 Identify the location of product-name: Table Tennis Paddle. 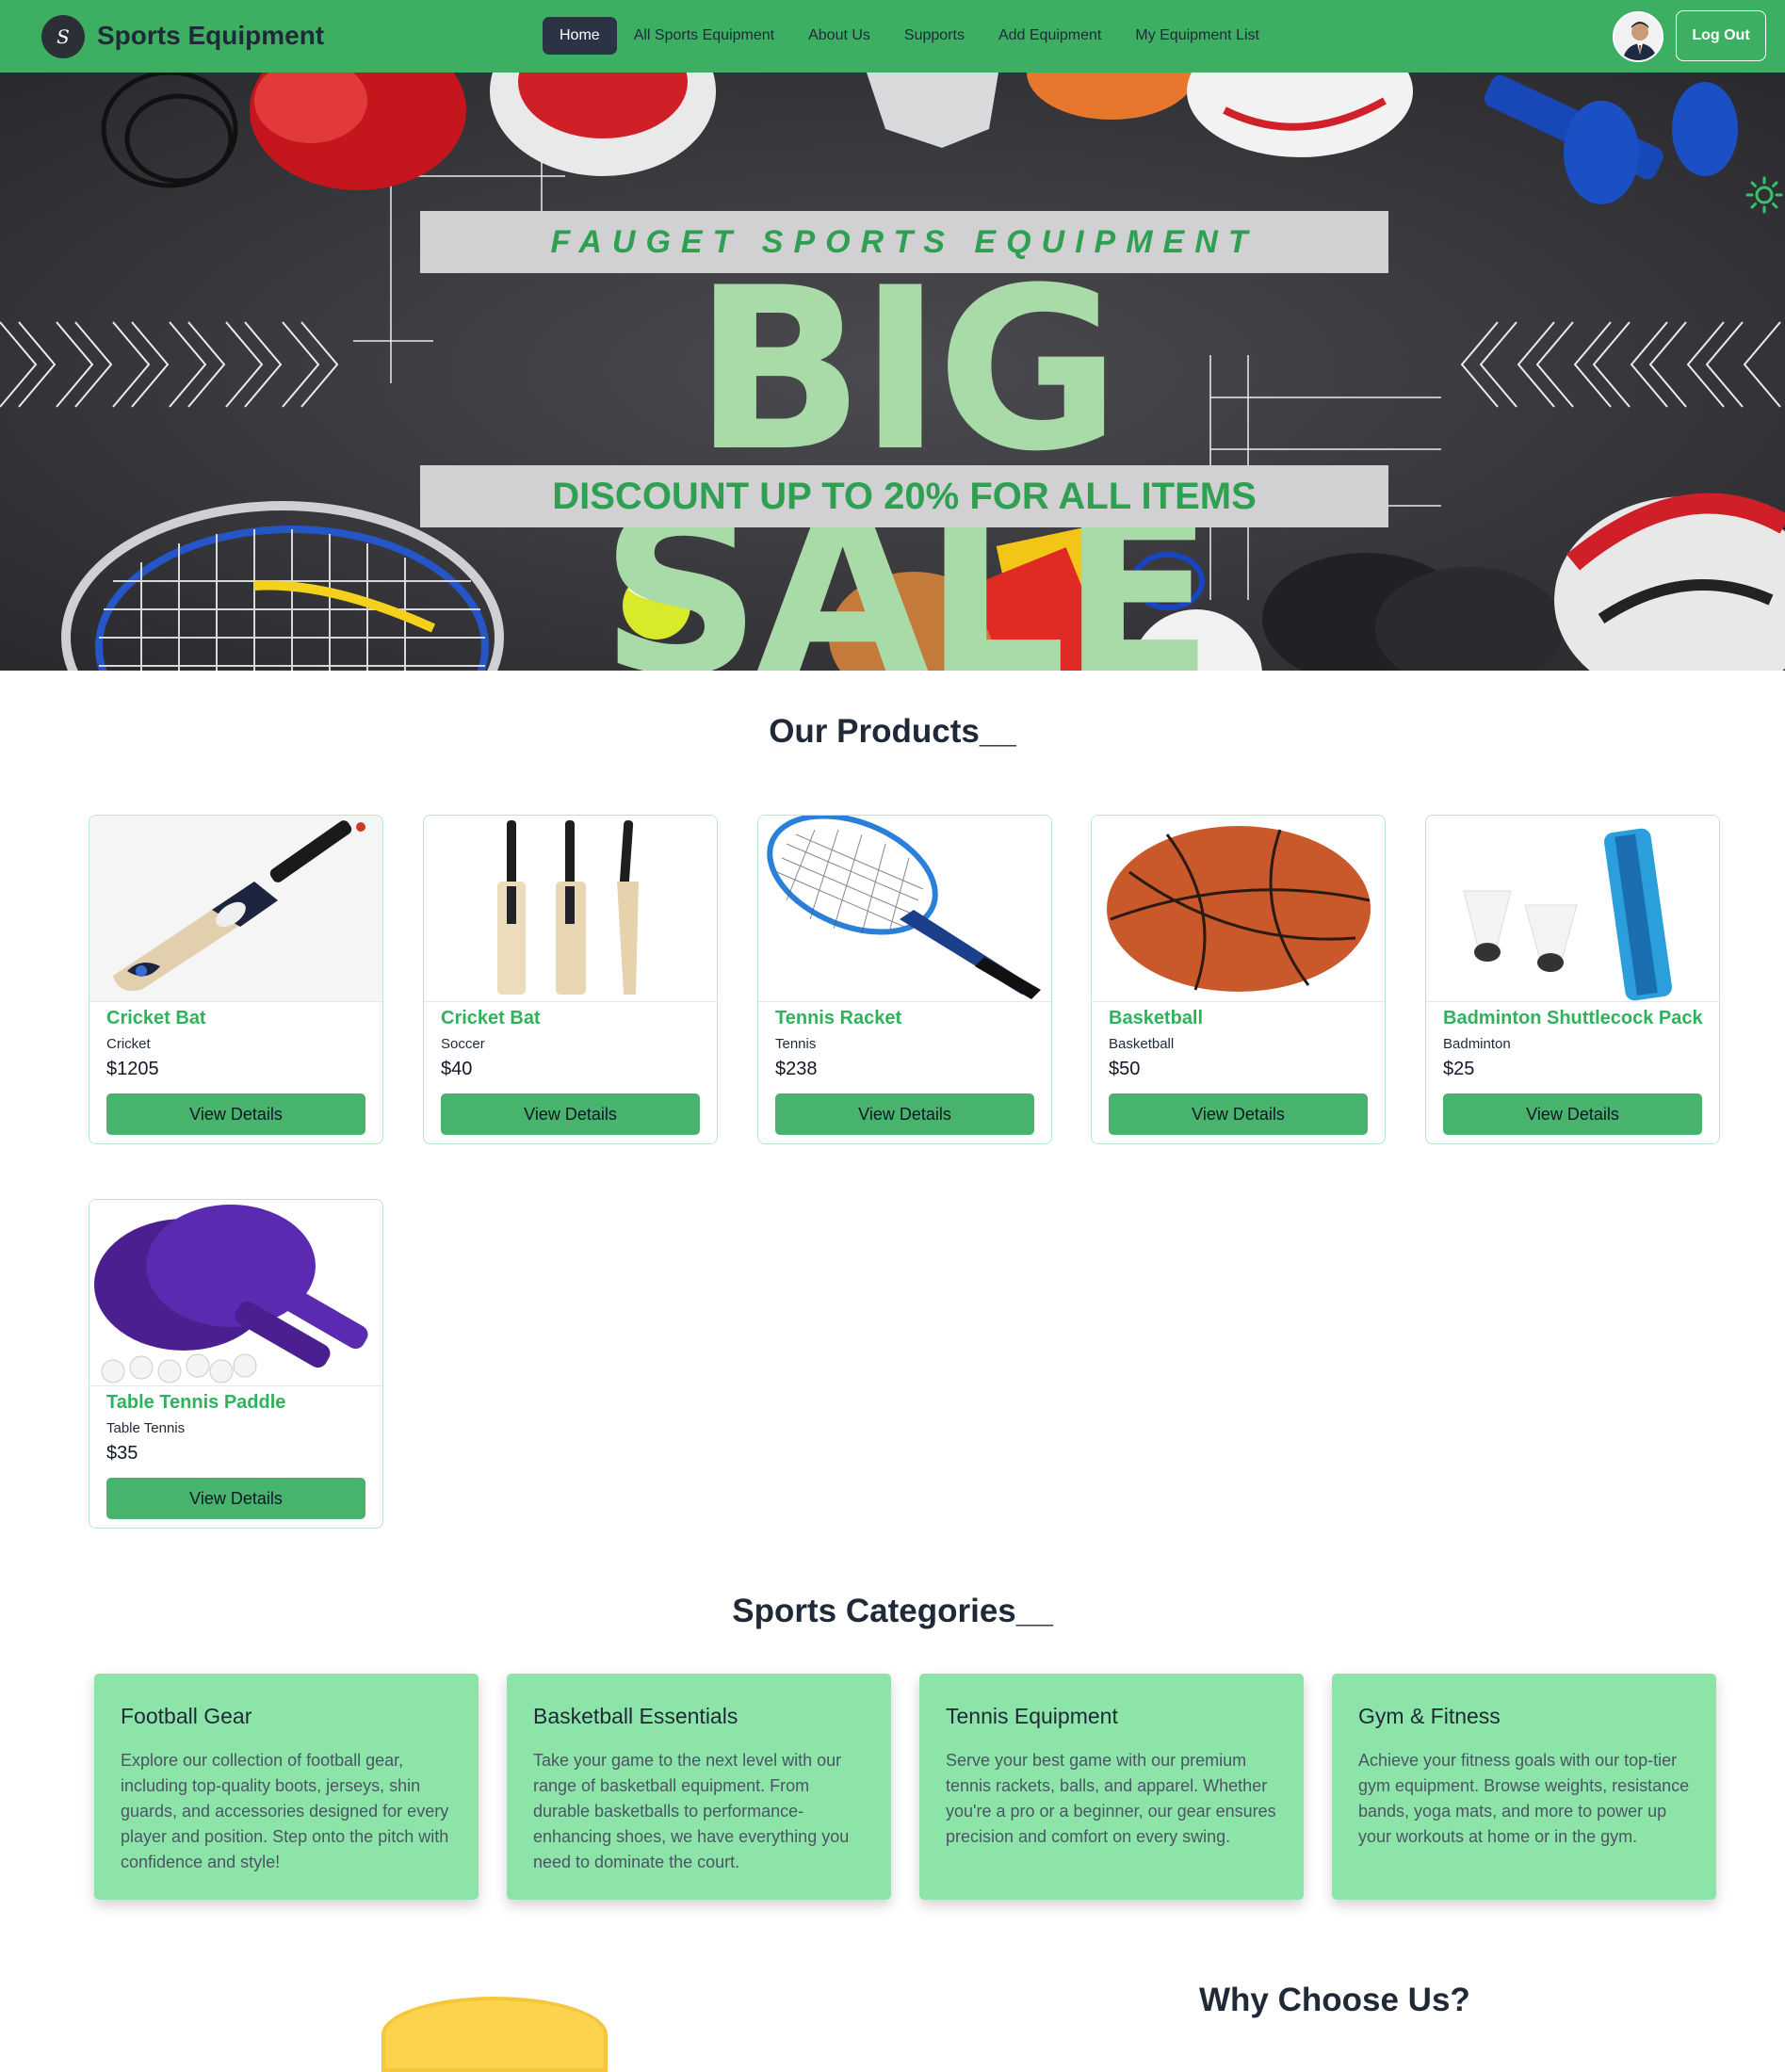
(196, 1403).